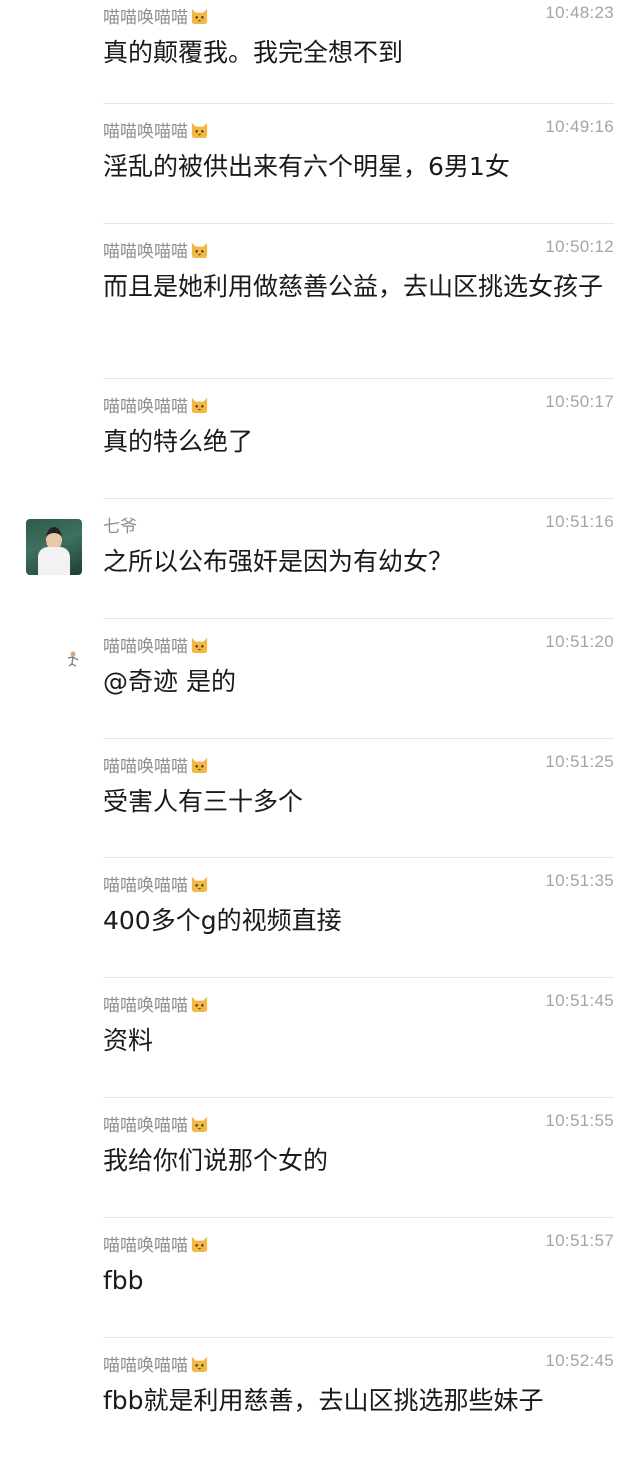 This screenshot has width=640, height=1468. What do you see at coordinates (353, 1281) in the screenshot?
I see `message-text: fbb` at bounding box center [353, 1281].